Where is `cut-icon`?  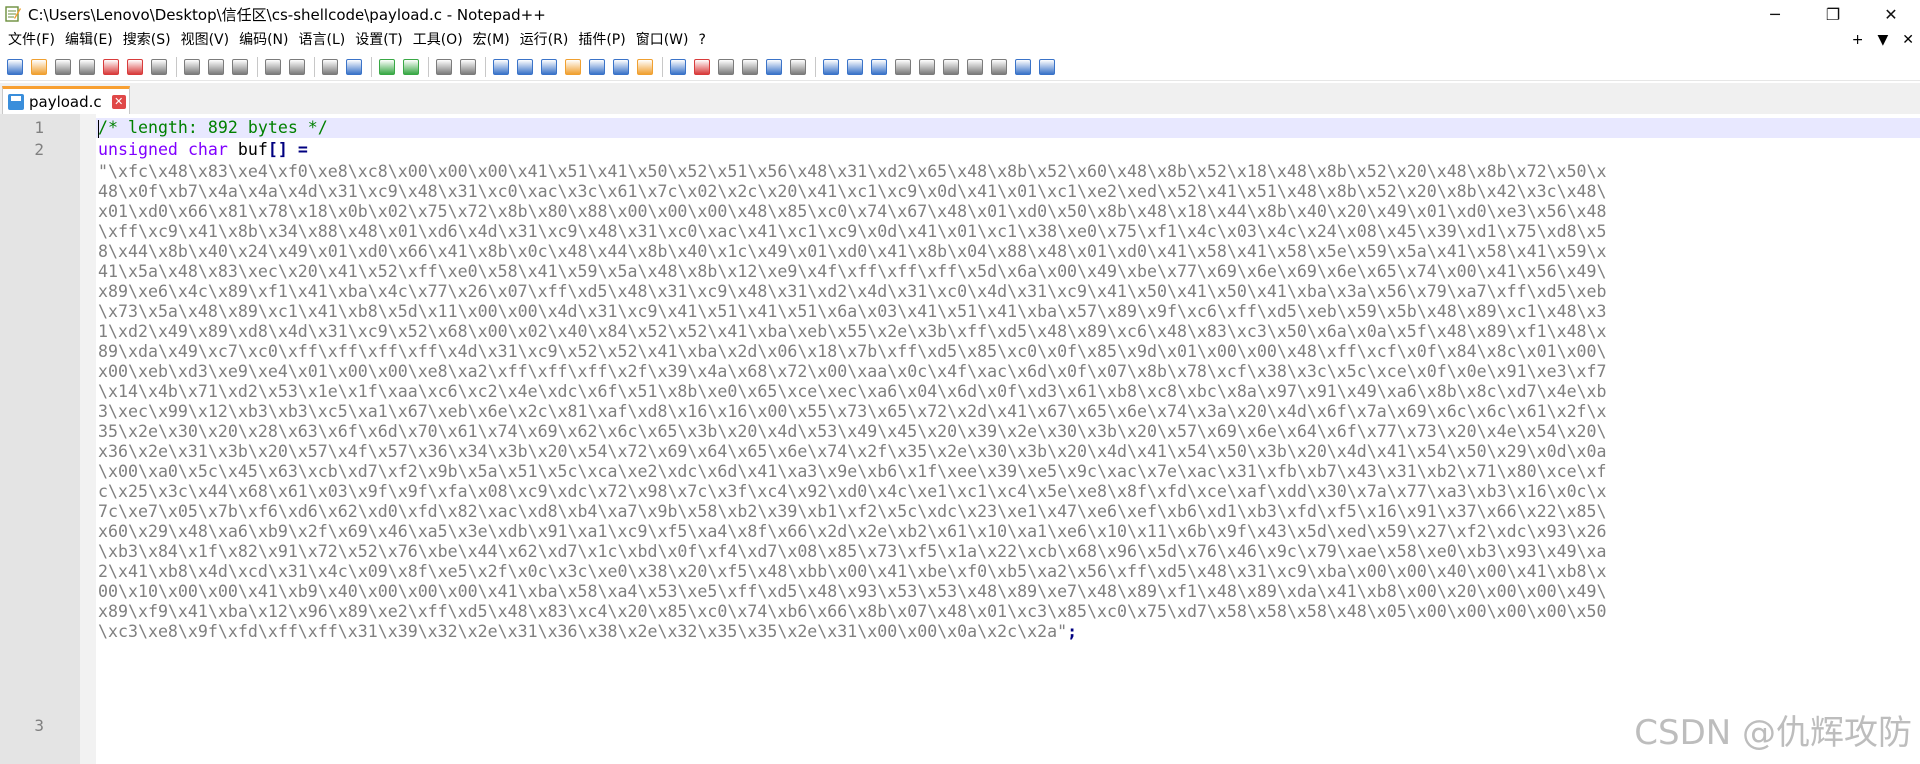 cut-icon is located at coordinates (192, 67).